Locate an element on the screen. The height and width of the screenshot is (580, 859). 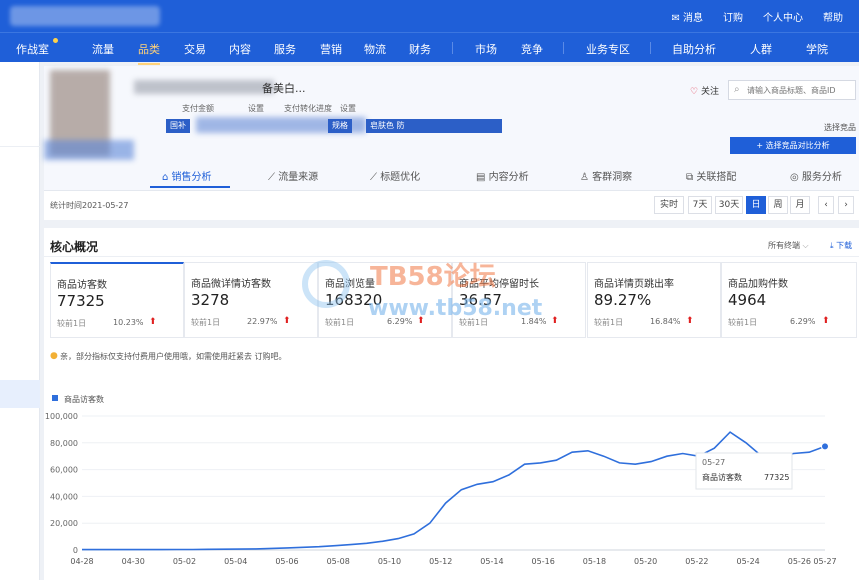
x-tick-label: 05-06 is located at coordinates (286, 561).